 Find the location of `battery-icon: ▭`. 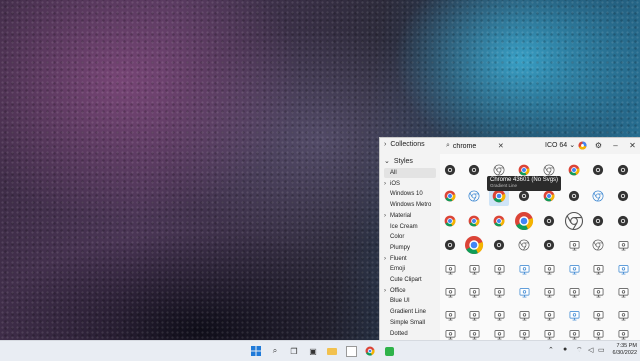

battery-icon: ▭ is located at coordinates (601, 350).